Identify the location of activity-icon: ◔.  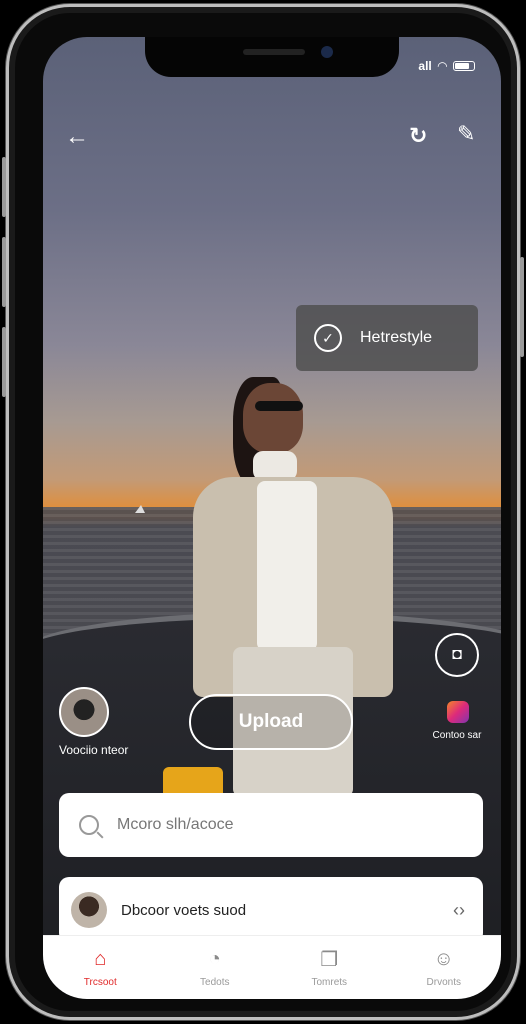
(214, 958).